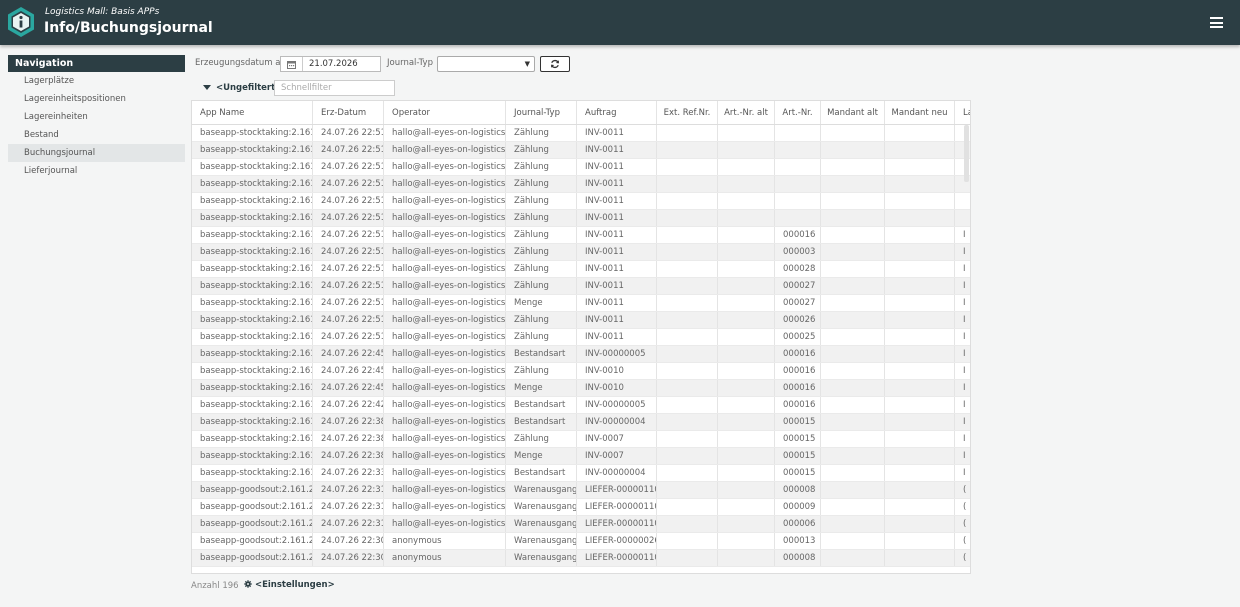  What do you see at coordinates (445, 112) in the screenshot?
I see `column-header: Operator` at bounding box center [445, 112].